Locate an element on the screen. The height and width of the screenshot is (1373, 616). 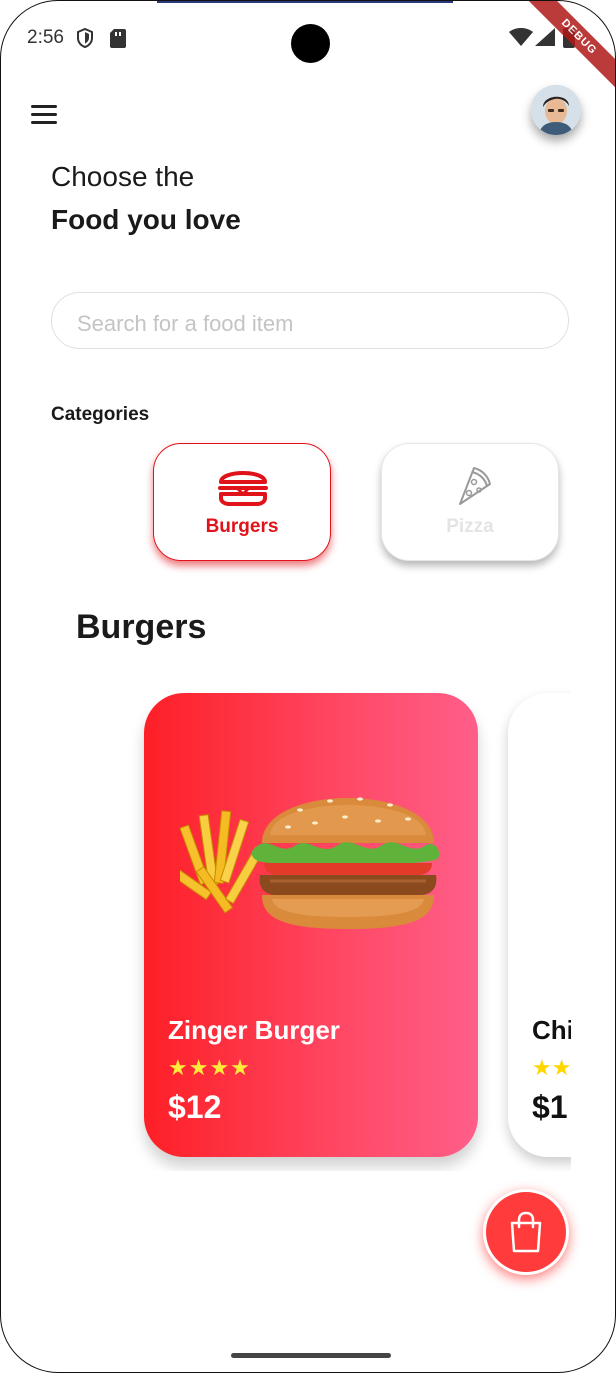
burger-icon is located at coordinates (243, 488).